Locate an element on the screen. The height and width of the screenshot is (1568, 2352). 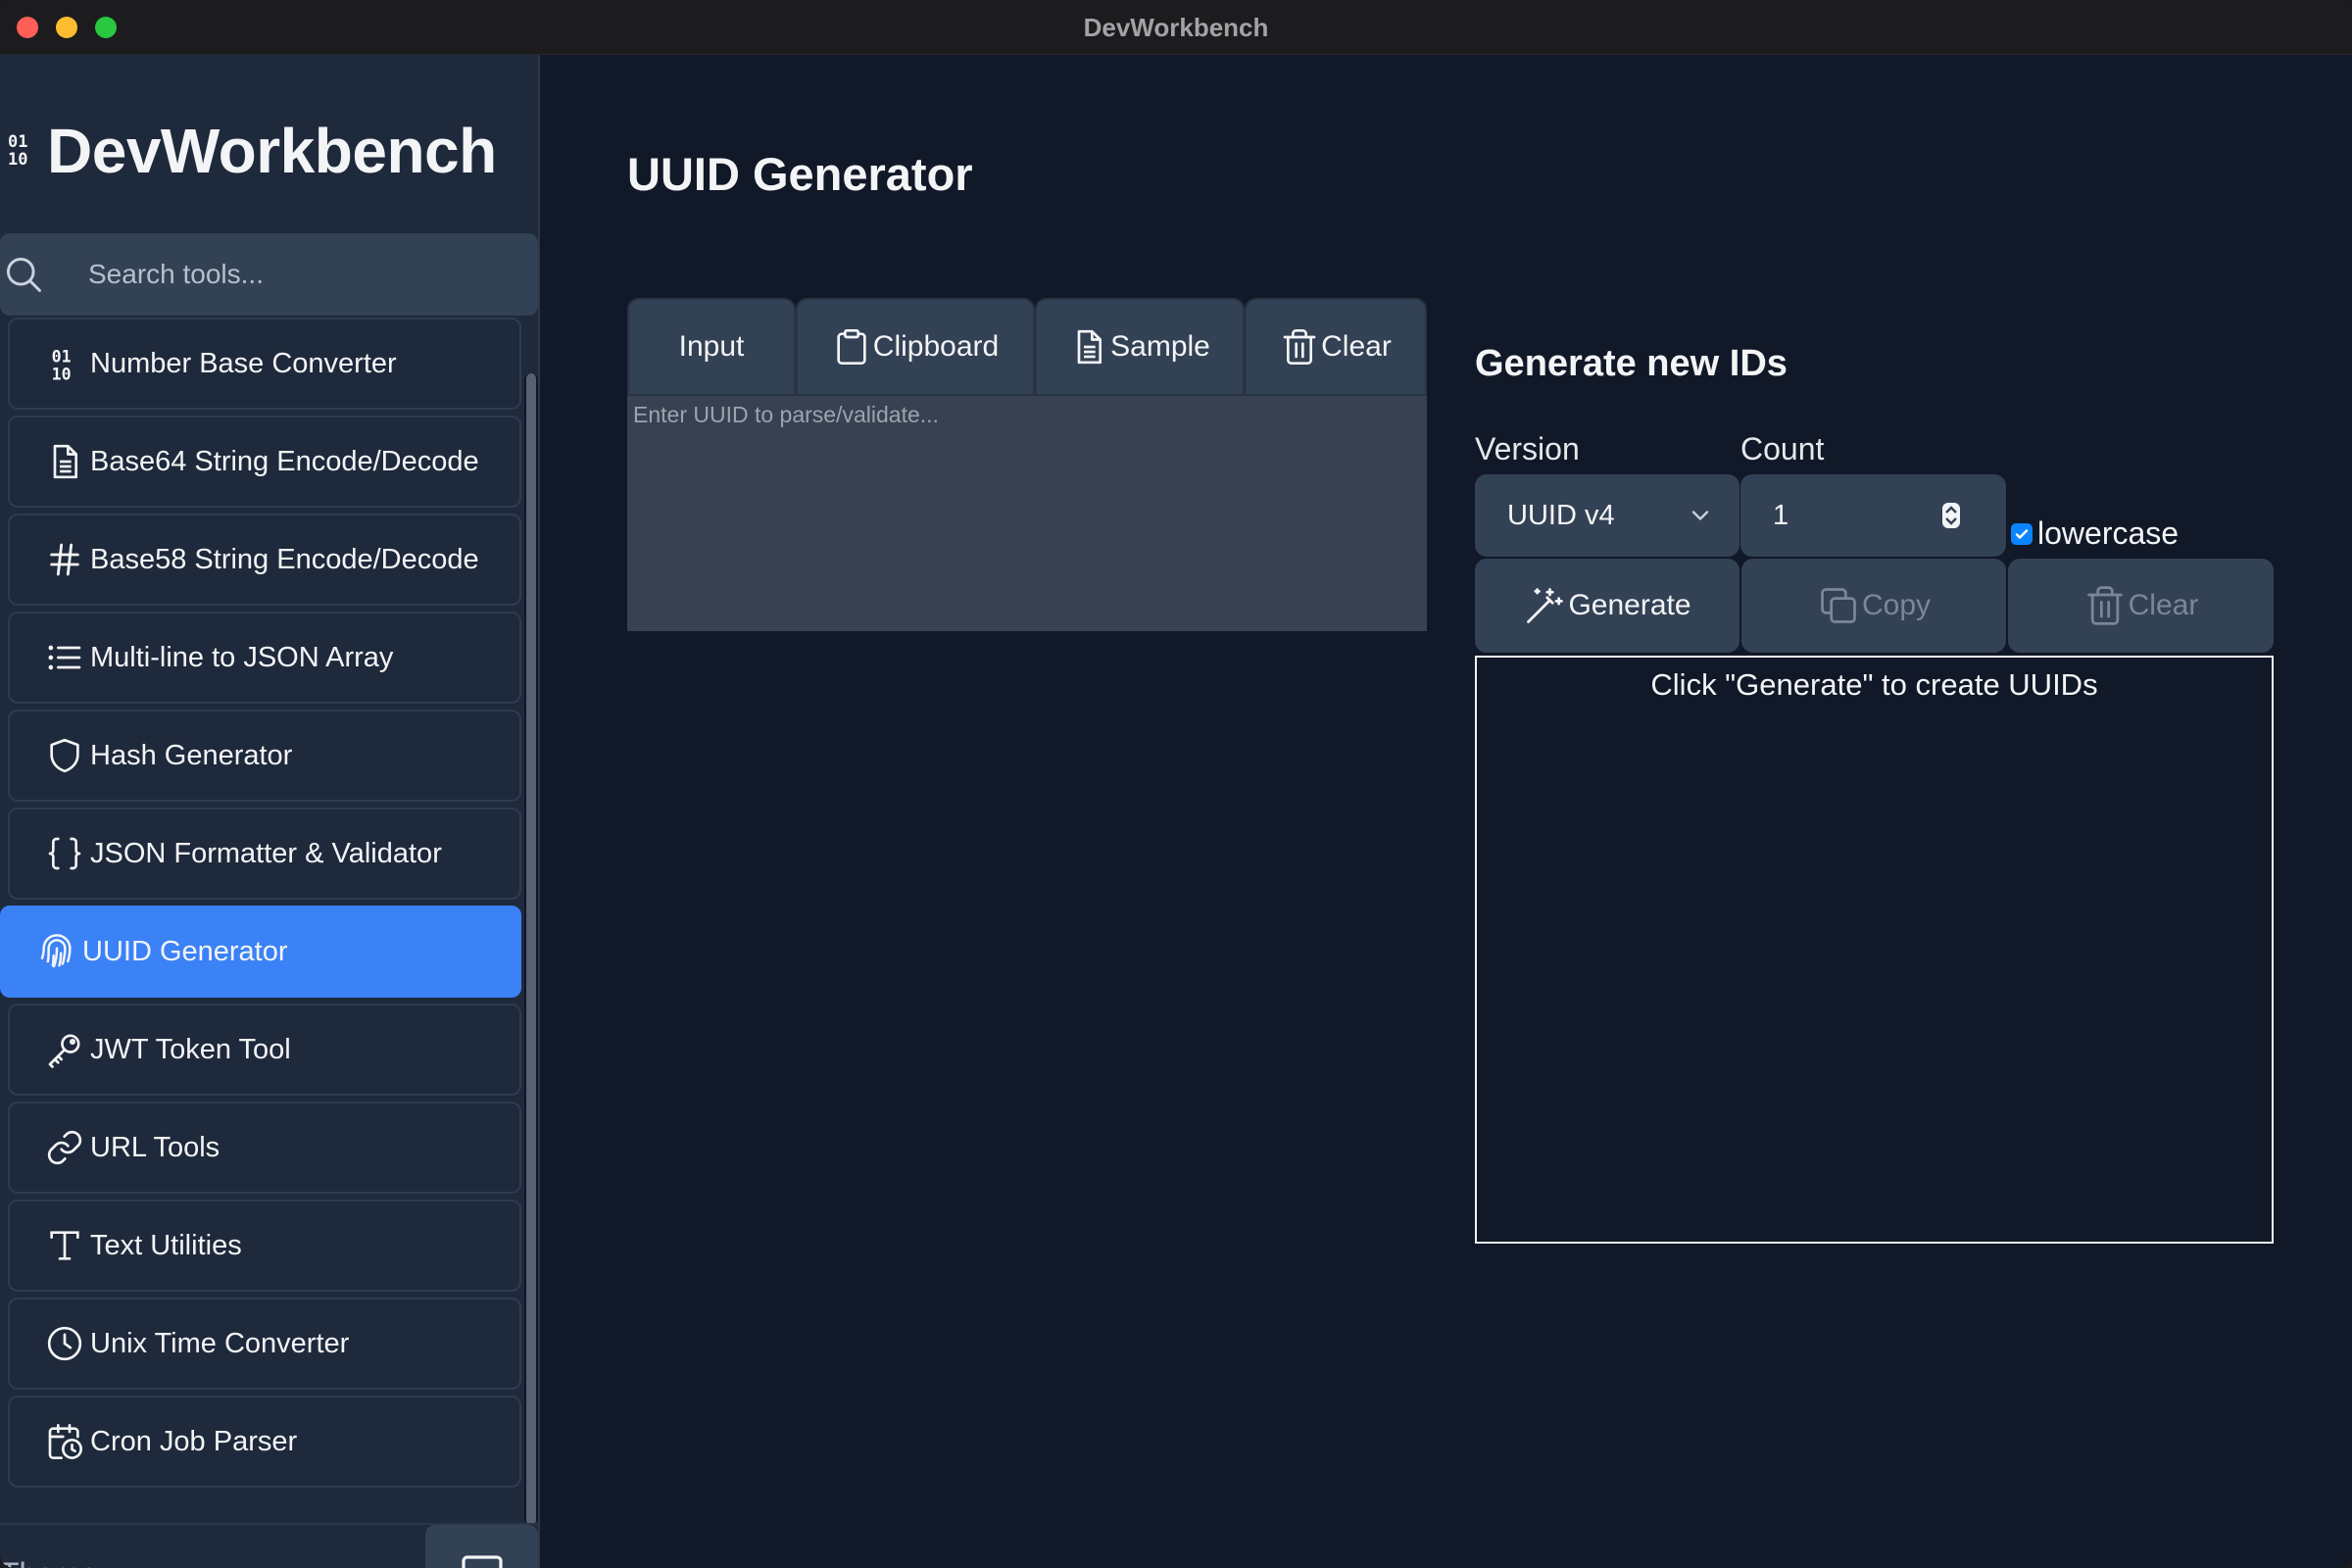
sidebar-item-hash-generator: Hash Generator is located at coordinates (264, 756).